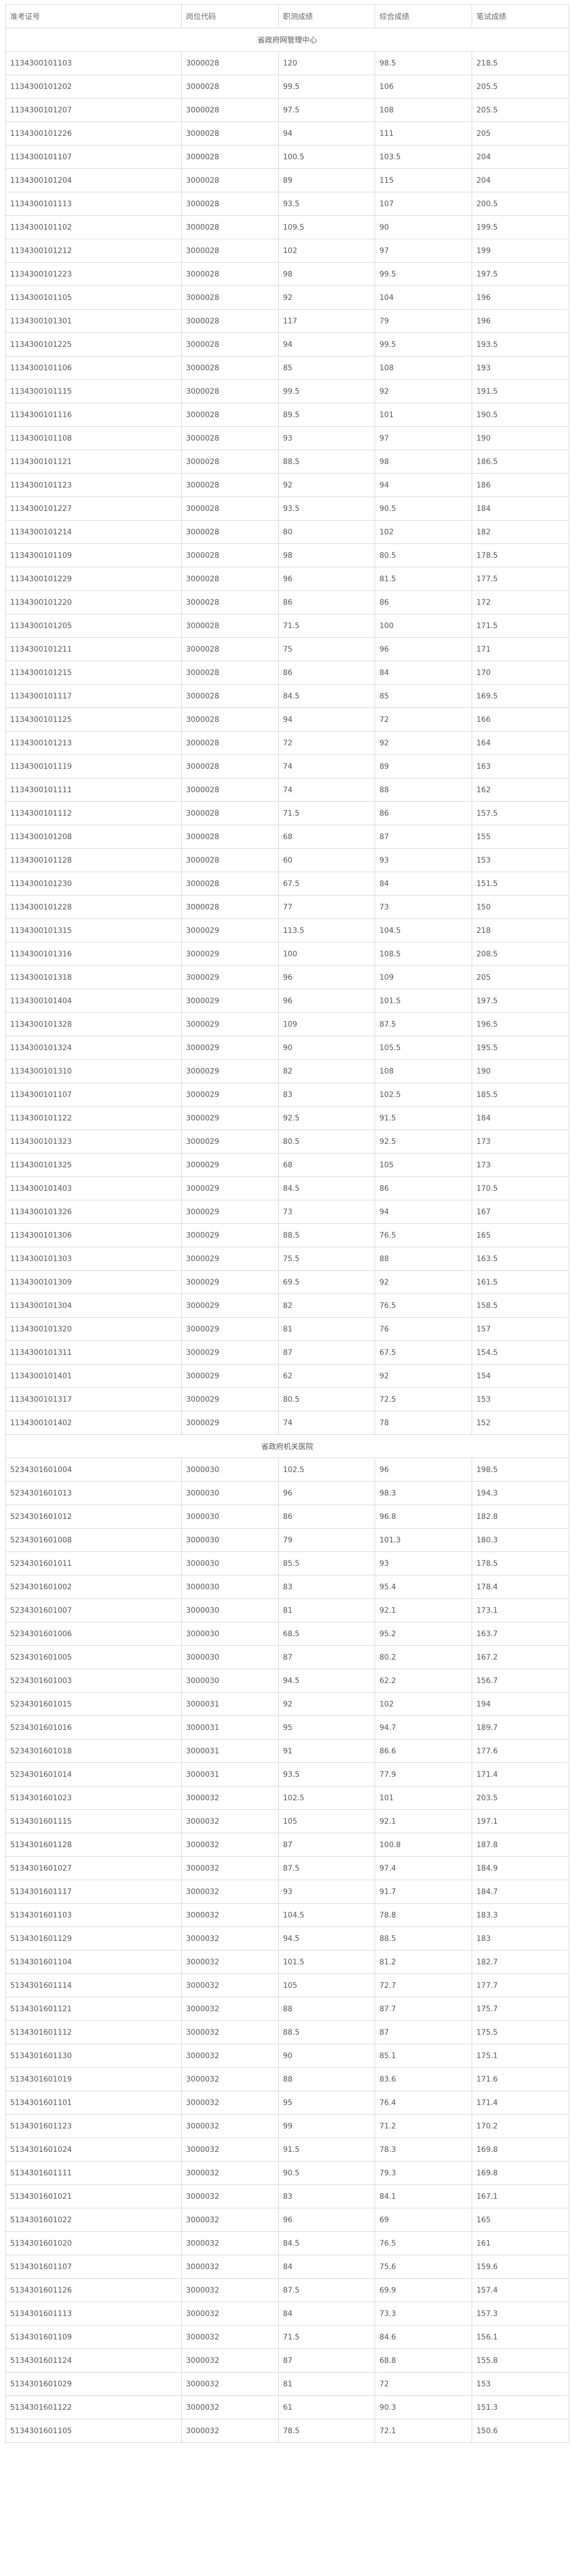 The height and width of the screenshot is (2576, 575). Describe the element at coordinates (326, 1141) in the screenshot. I see `cell-aptitude-score: 80.5` at that location.